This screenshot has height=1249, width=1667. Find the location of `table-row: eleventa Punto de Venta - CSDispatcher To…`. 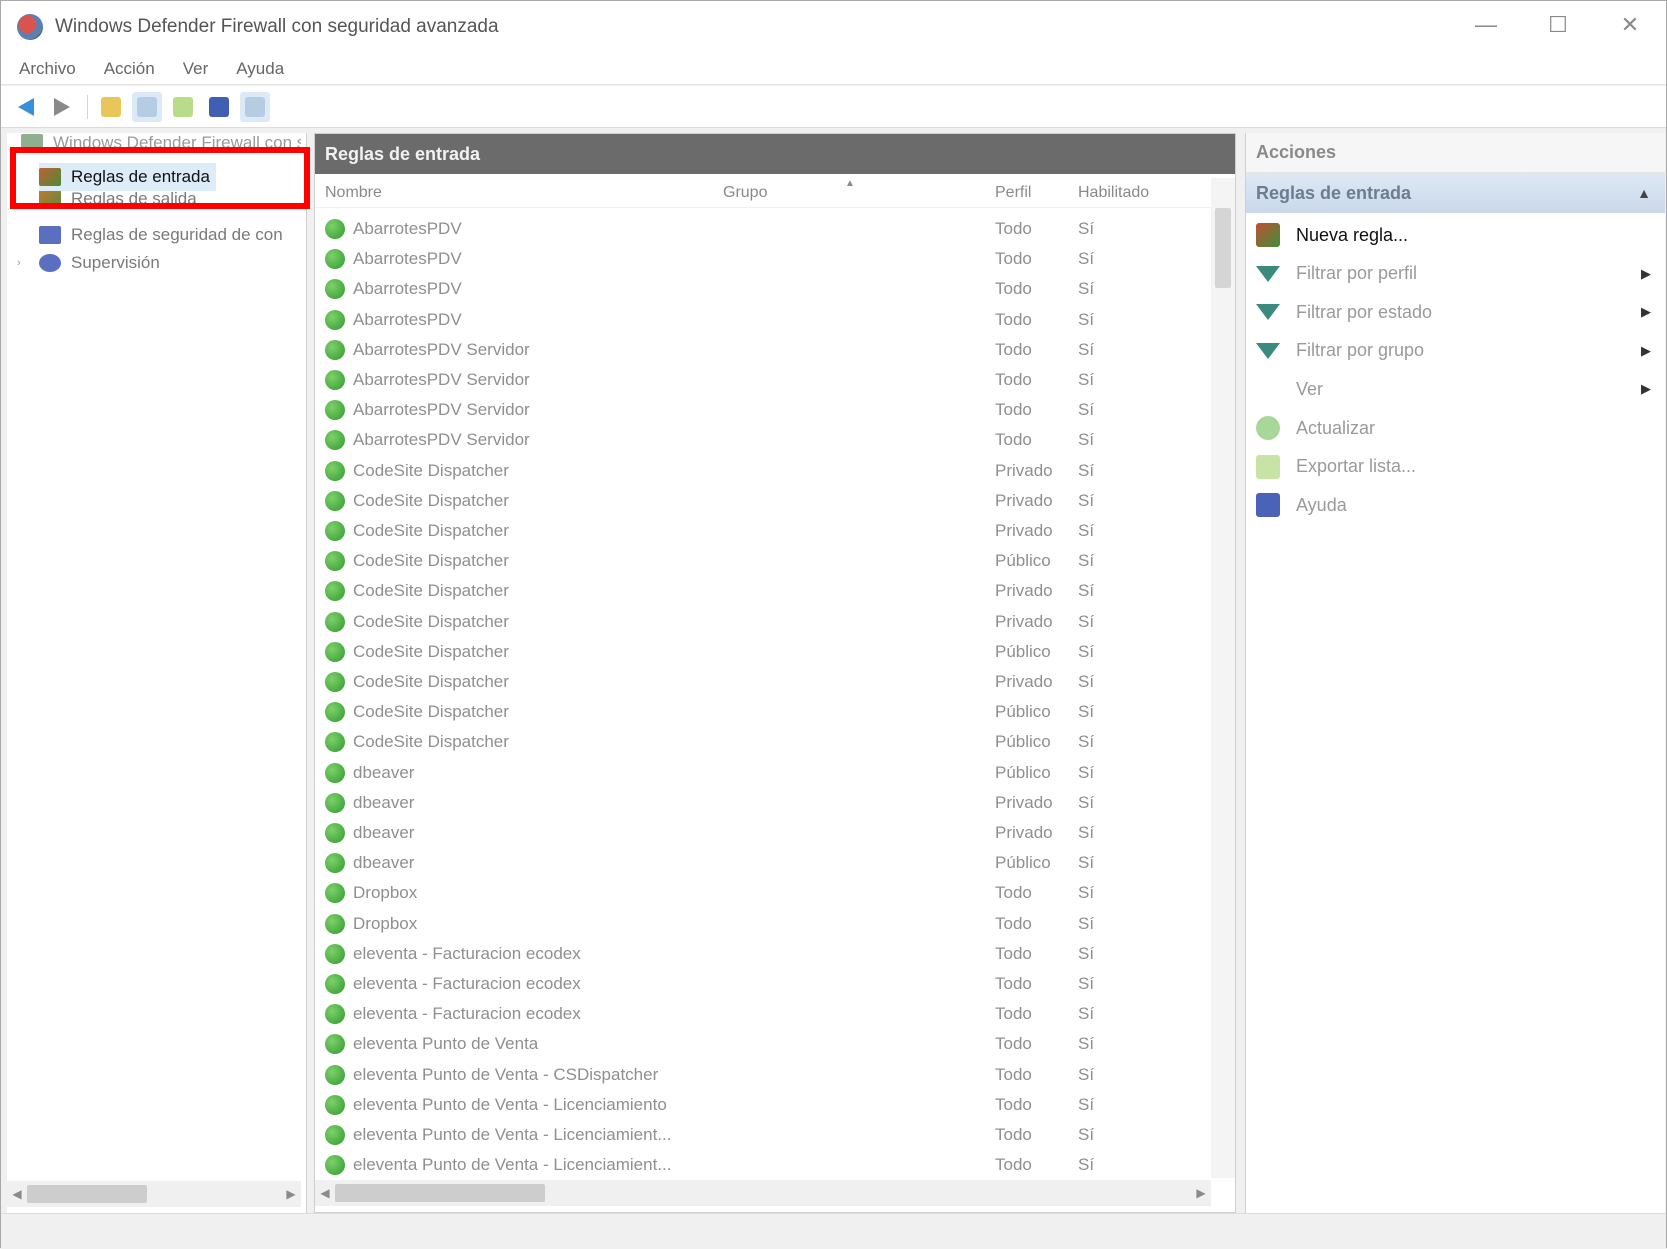

table-row: eleventa Punto de Venta - CSDispatcher To… is located at coordinates (762, 1075).